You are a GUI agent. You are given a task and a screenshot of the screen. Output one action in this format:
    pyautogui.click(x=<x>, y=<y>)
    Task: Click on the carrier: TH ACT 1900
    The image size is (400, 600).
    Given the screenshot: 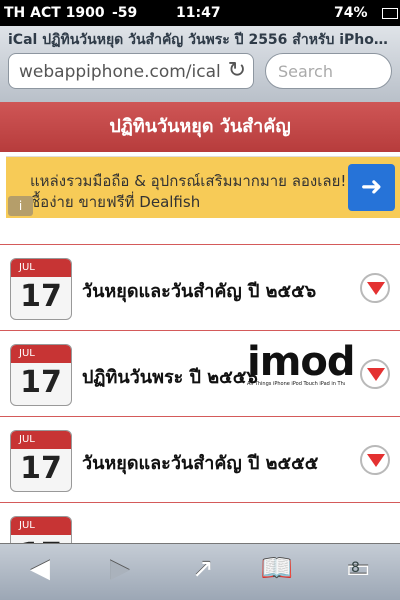 What is the action you would take?
    pyautogui.click(x=54, y=13)
    